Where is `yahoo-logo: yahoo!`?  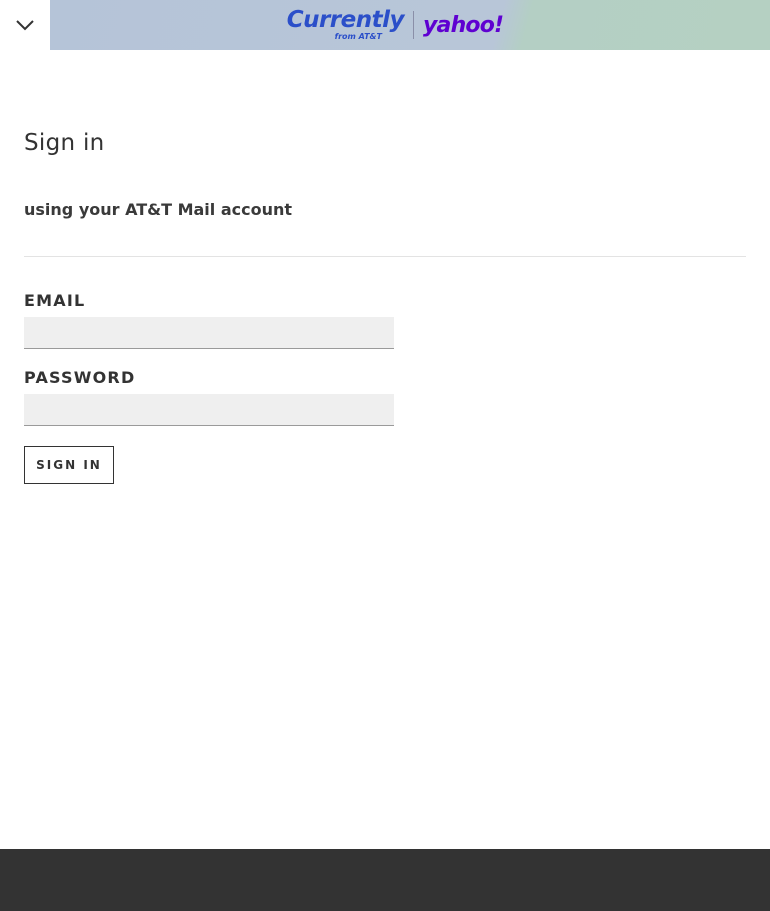 yahoo-logo: yahoo! is located at coordinates (463, 25).